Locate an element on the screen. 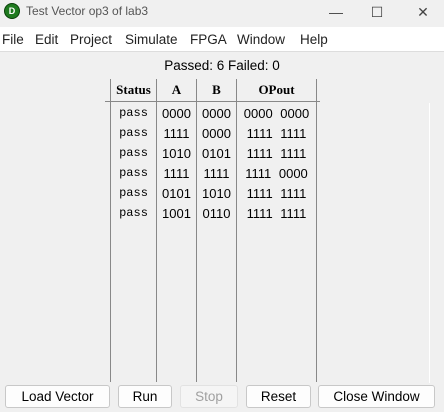  header-divider is located at coordinates (212, 101).